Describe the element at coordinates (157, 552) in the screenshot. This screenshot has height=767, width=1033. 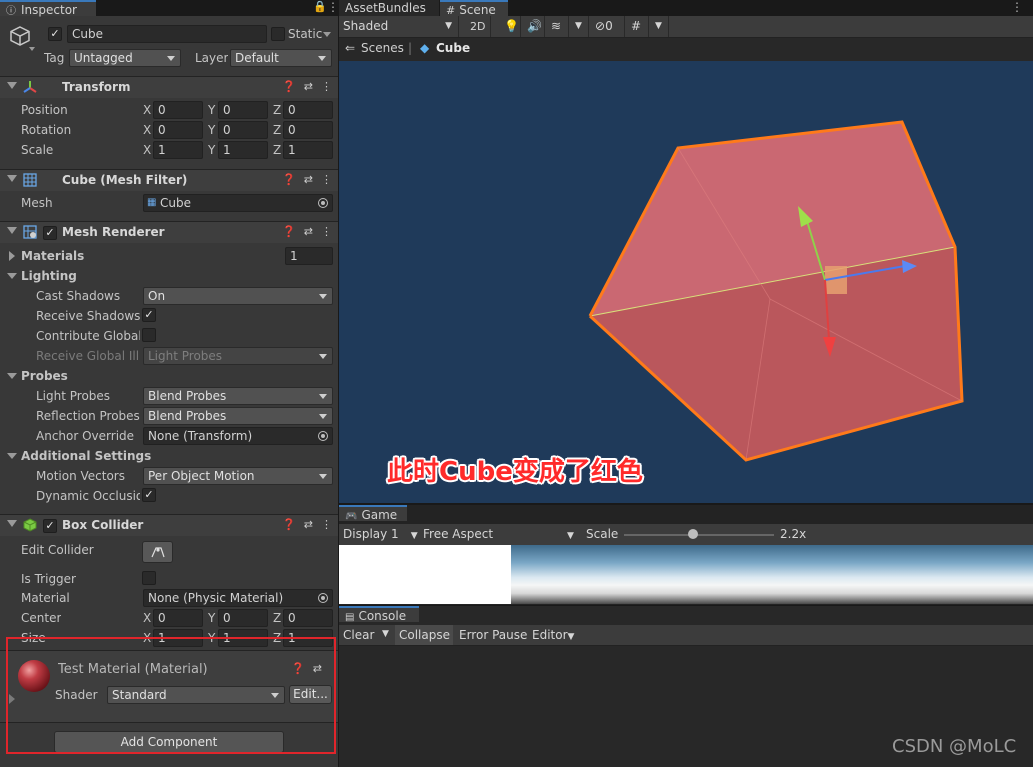
I see `edit-collider-button` at that location.